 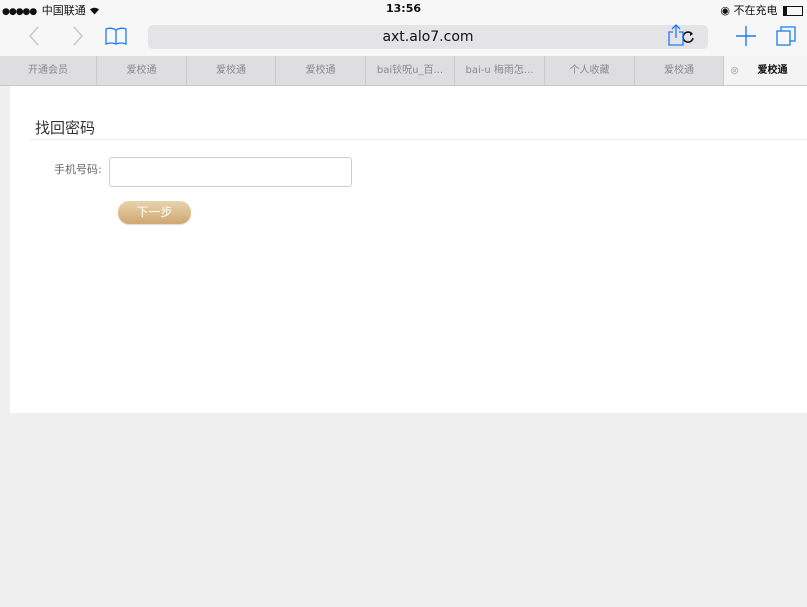 What do you see at coordinates (793, 11) in the screenshot?
I see `battery-icon` at bounding box center [793, 11].